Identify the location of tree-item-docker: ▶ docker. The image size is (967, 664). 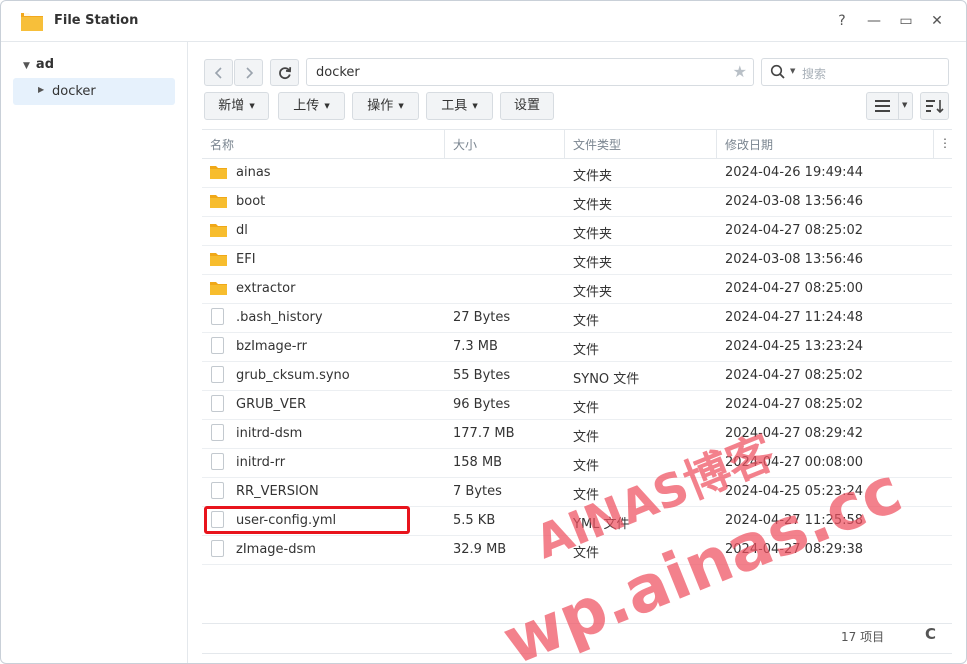
(94, 91).